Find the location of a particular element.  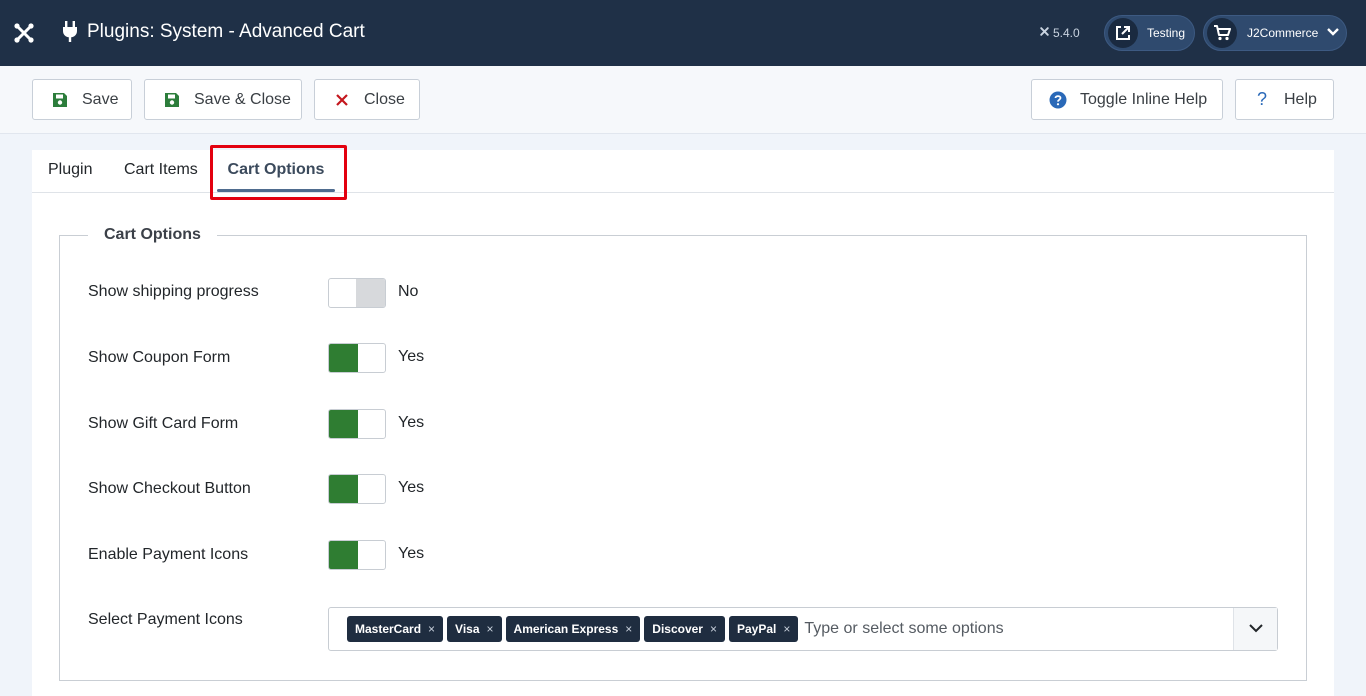

field-label-select-payment-icons: Select Payment Icons is located at coordinates (165, 619).